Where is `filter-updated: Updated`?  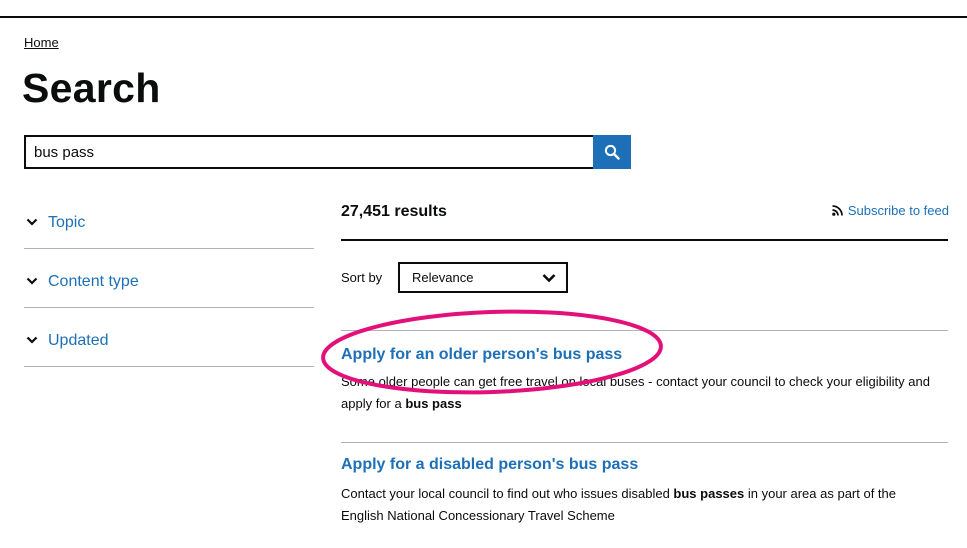
filter-updated: Updated is located at coordinates (169, 337).